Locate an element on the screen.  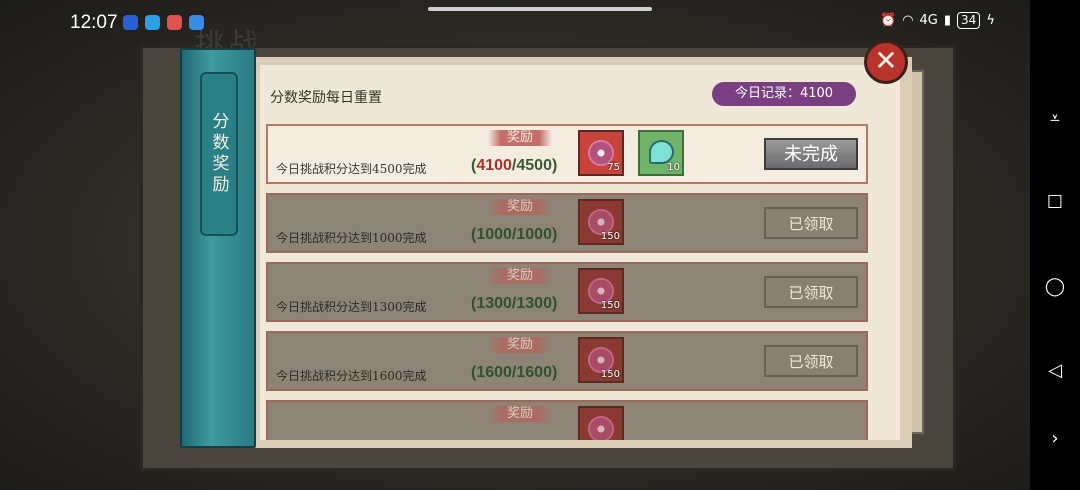
system-nav-bar: ⩡ ☐ ◯ ◁ › is located at coordinates (1055, 245).